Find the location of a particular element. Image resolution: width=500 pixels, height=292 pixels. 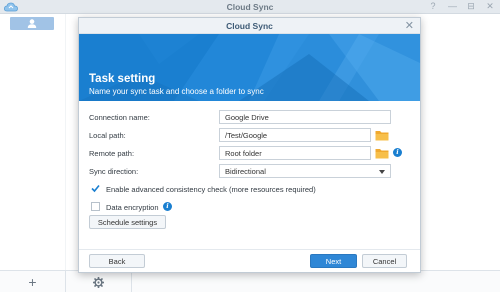

local-path-label: Local path: is located at coordinates (107, 135).